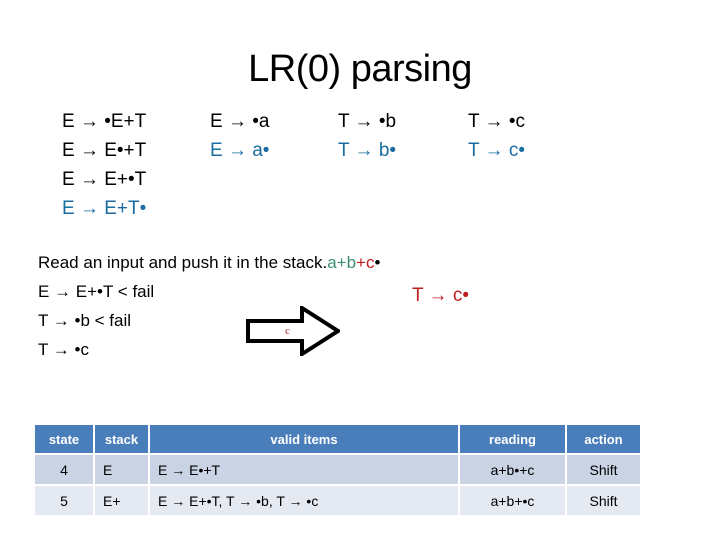 This screenshot has width=720, height=540. What do you see at coordinates (104, 208) in the screenshot?
I see `itemset-rule-highlighted: E → E+T•` at bounding box center [104, 208].